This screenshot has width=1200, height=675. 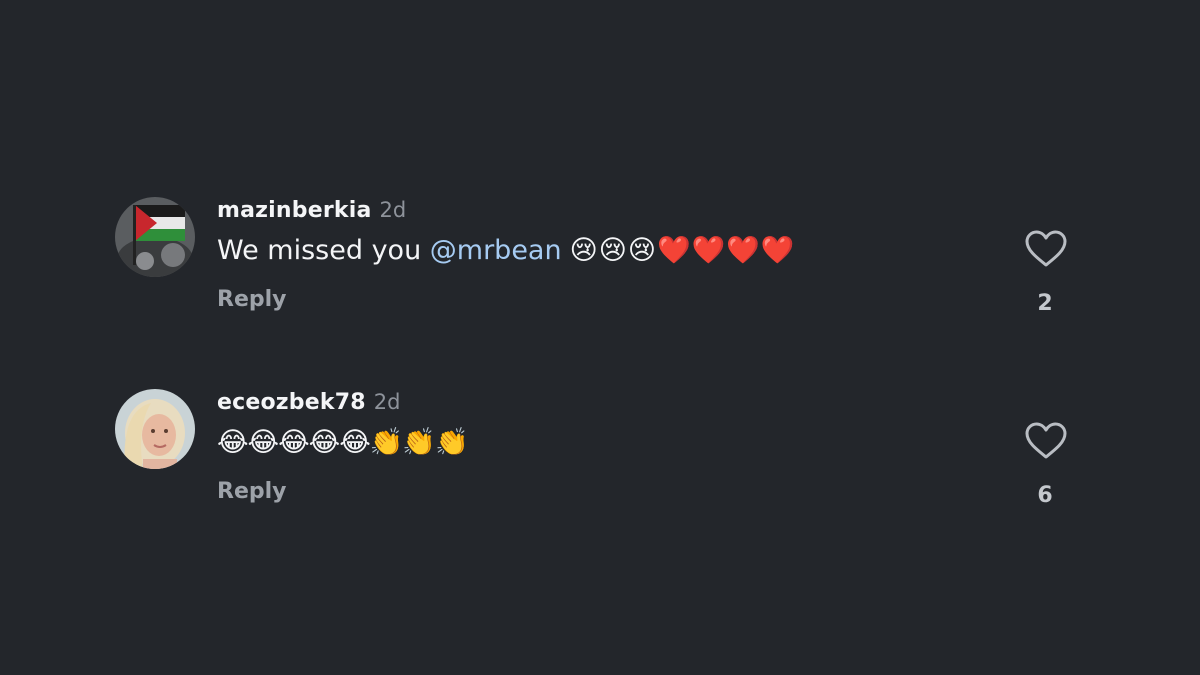 I want to click on portrait-avatar-image, so click(x=155, y=429).